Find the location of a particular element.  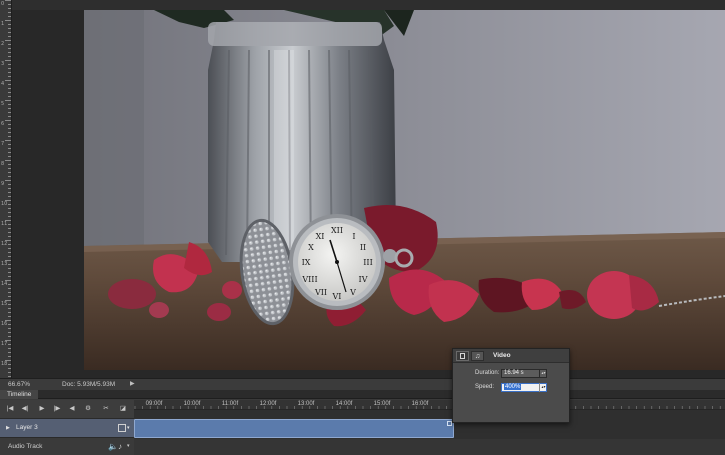

ruler-label: 18 is located at coordinates (4, 364).